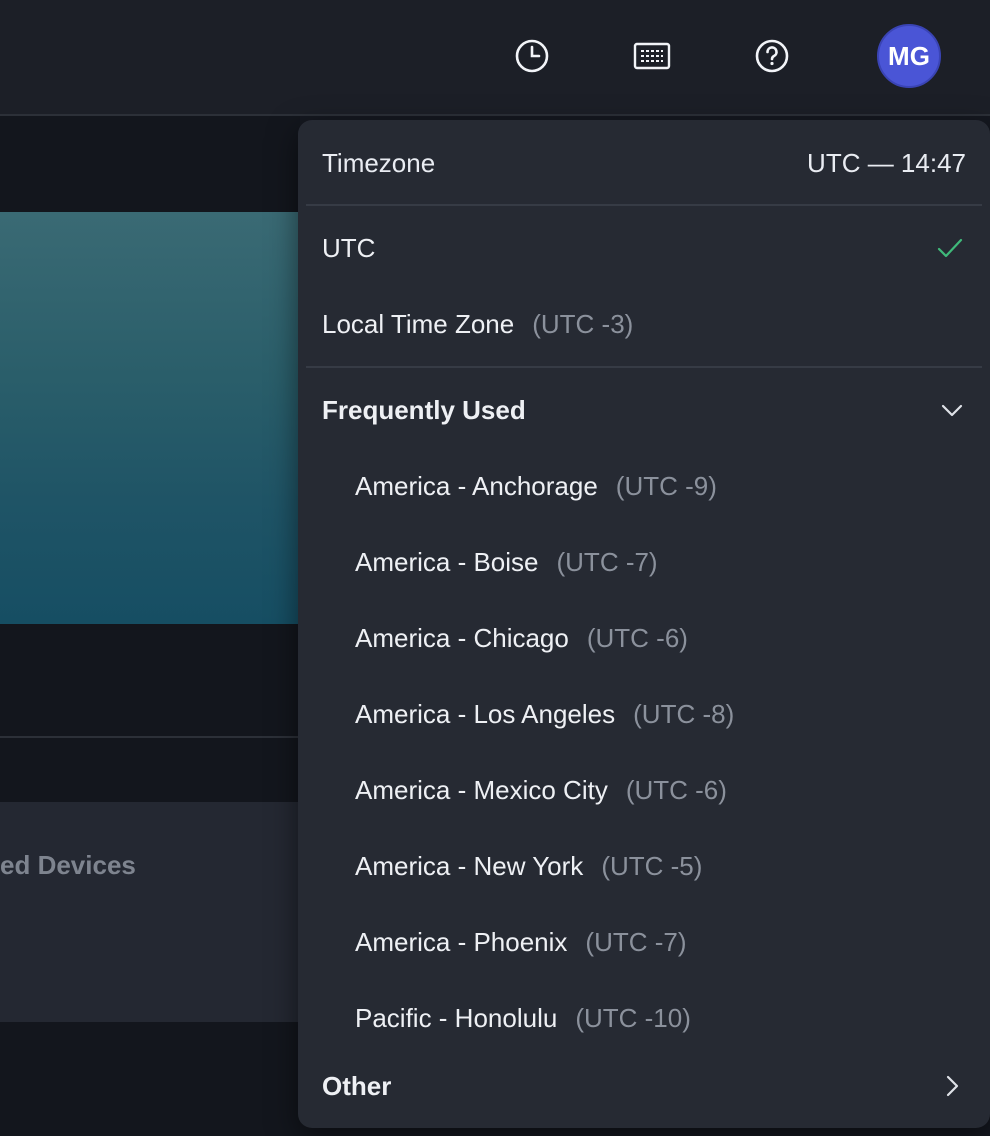 This screenshot has height=1136, width=990. Describe the element at coordinates (666, 485) in the screenshot. I see `item-offset: (UTC -9)` at that location.